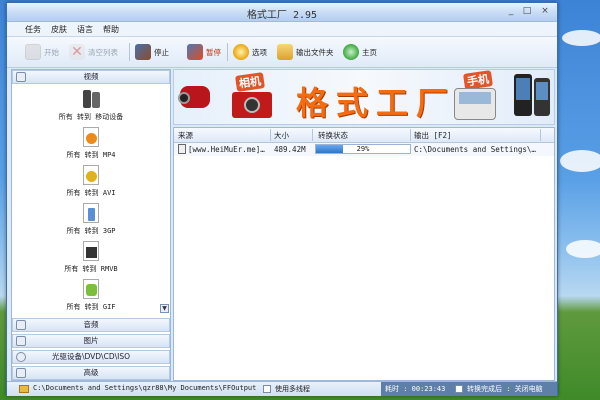  Describe the element at coordinates (91, 307) in the screenshot. I see `format-label: 所有 转到 GIF` at that location.